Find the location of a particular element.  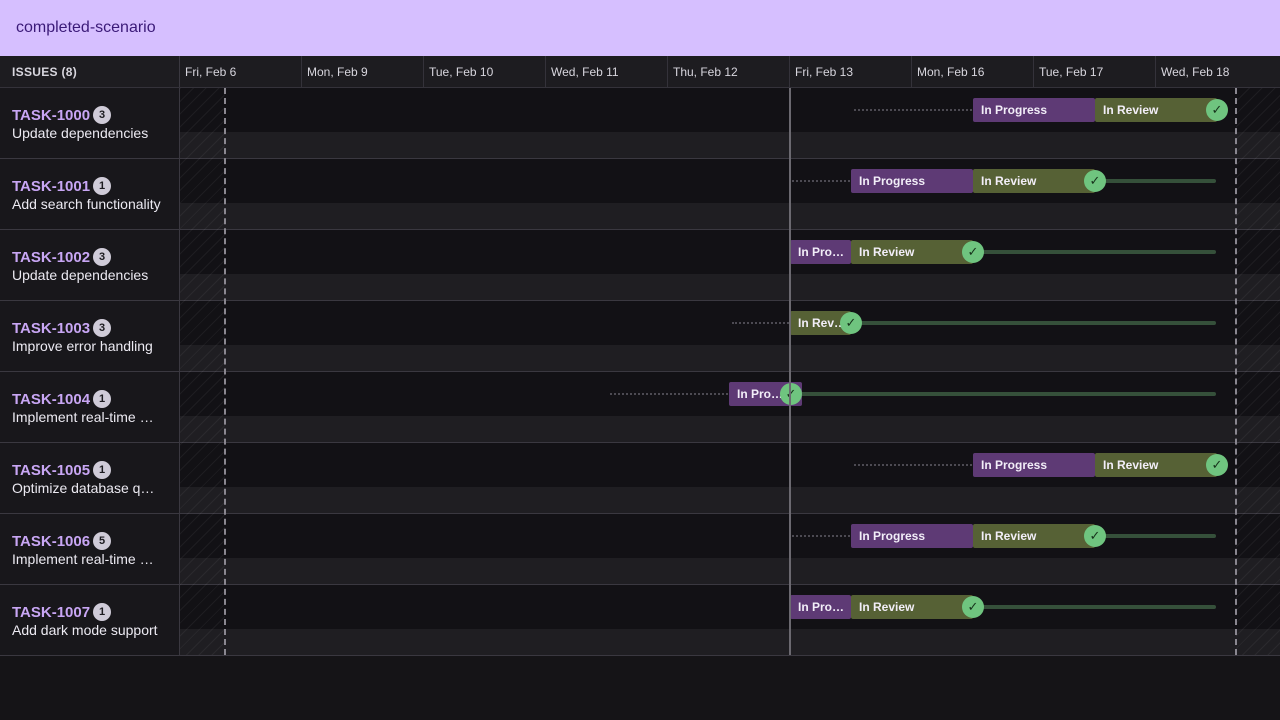

issue-label-cell: TASK-1002 3 Update dependencies is located at coordinates (90, 265).